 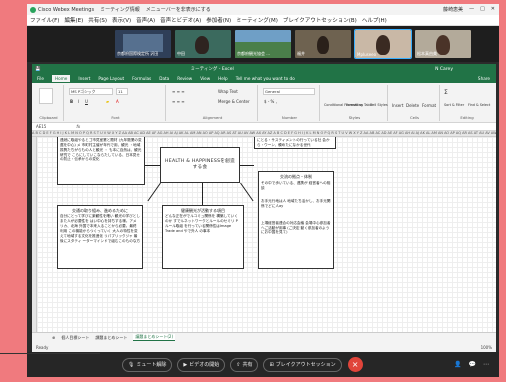 What do you see at coordinates (238, 364) in the screenshot?
I see `share-icon: ⇧` at bounding box center [238, 364].